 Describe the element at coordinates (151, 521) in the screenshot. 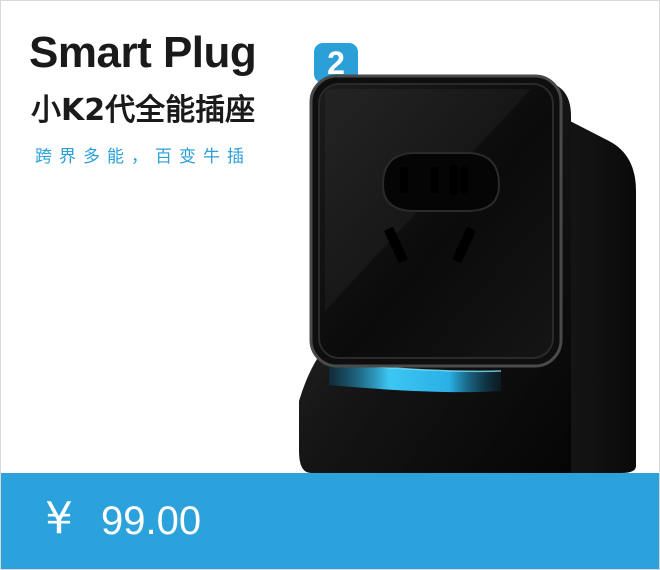

I see `price-amount: 99.00` at that location.